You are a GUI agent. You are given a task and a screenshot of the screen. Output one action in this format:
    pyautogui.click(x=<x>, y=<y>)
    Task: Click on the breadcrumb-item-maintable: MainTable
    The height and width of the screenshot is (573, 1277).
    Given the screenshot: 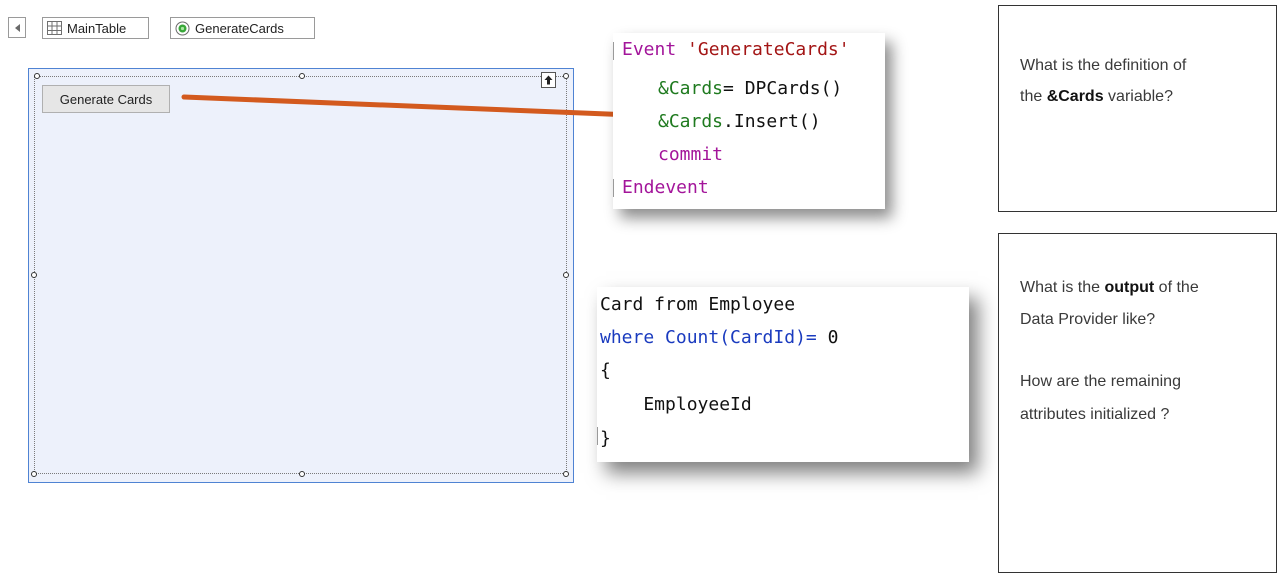 What is the action you would take?
    pyautogui.click(x=95, y=28)
    